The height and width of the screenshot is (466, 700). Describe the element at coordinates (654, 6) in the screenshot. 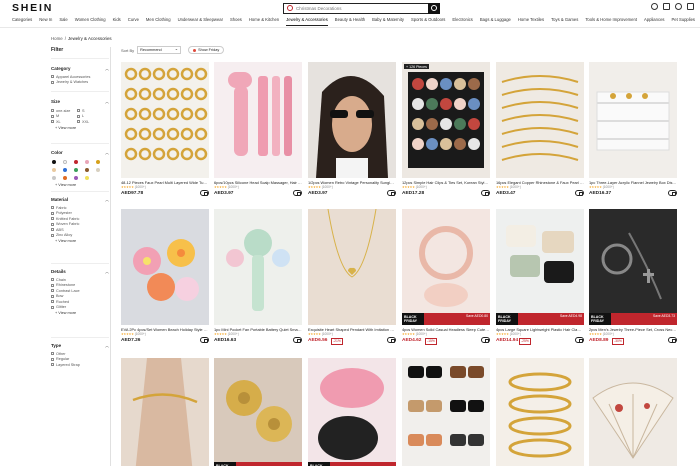

I see `account-icon` at that location.